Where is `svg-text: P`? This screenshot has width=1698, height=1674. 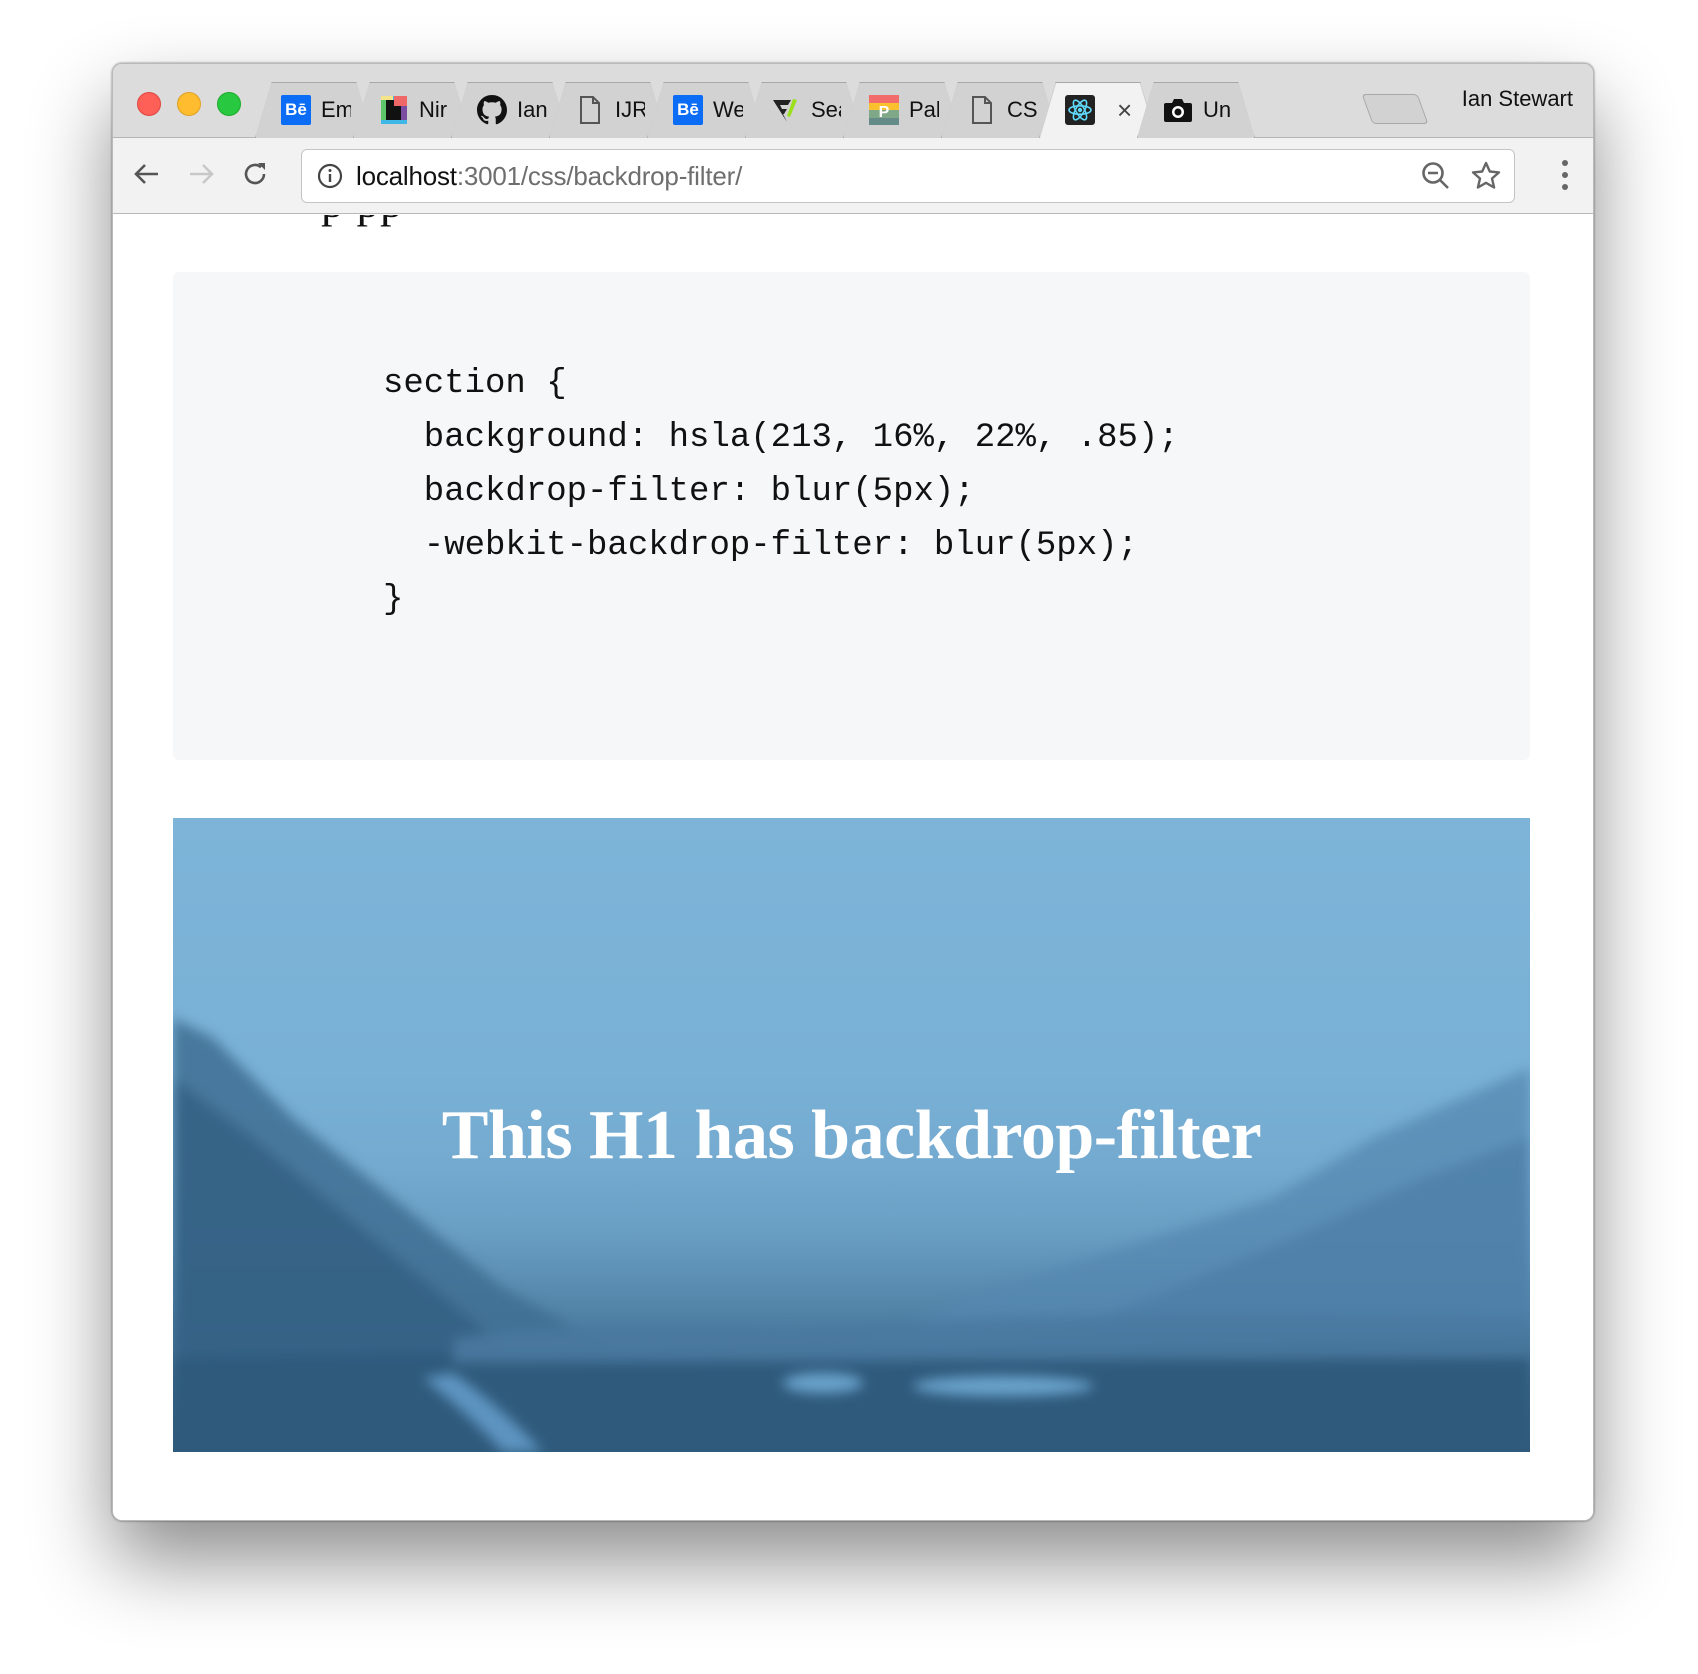
svg-text: P is located at coordinates (884, 112).